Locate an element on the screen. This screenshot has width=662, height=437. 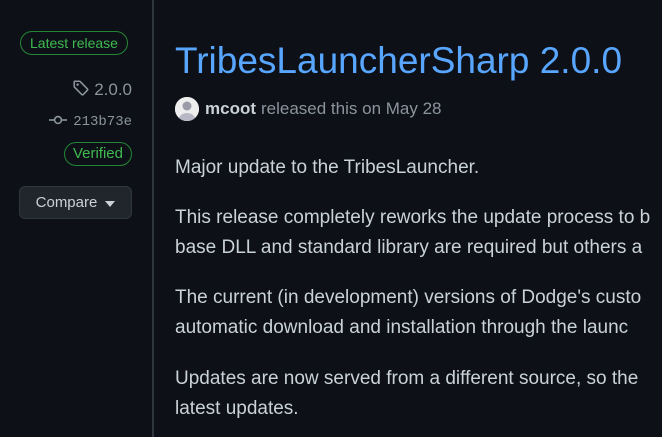
released-date-text: released this on May 28 is located at coordinates (351, 108).